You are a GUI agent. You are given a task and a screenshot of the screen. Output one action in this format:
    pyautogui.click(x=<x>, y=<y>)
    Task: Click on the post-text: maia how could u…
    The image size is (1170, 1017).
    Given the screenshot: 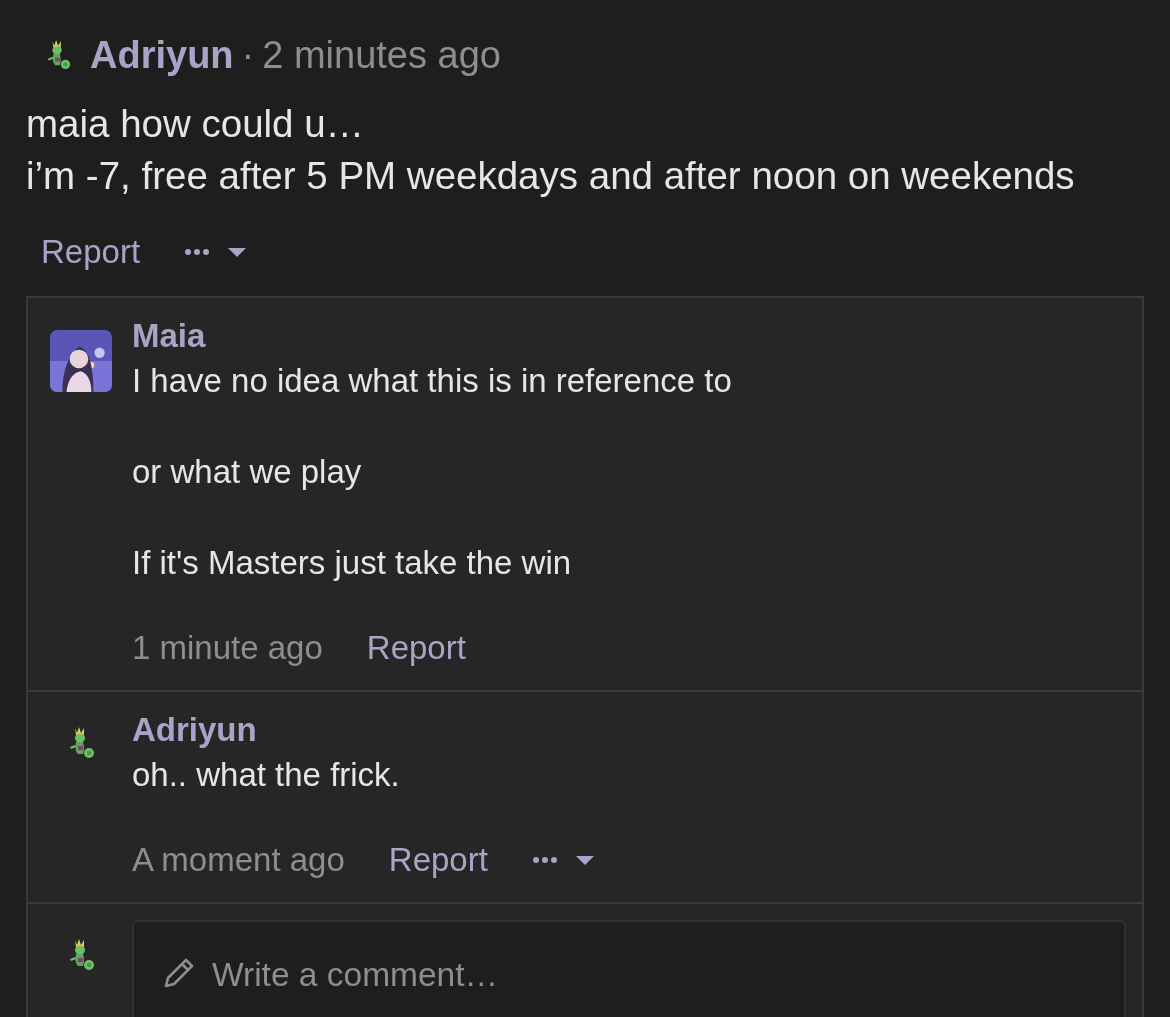 What is the action you would take?
    pyautogui.click(x=196, y=124)
    